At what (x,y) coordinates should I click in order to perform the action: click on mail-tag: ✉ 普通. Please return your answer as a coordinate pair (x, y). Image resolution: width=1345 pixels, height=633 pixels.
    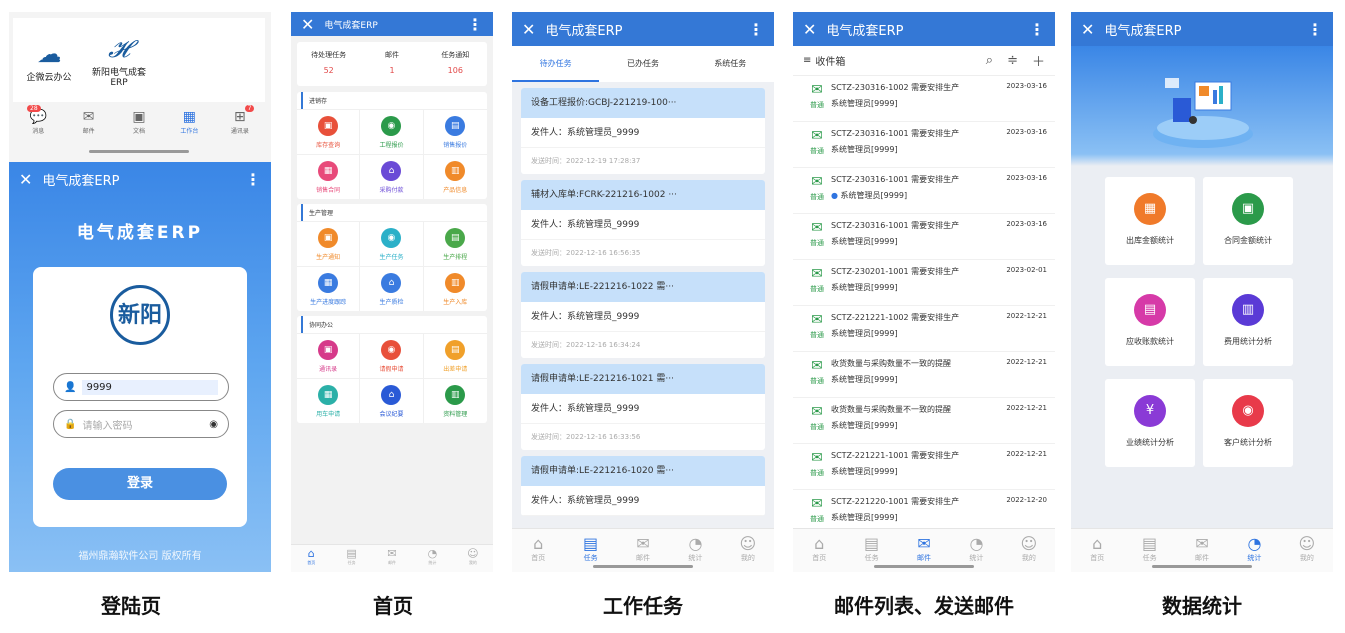
    Looking at the image, I should click on (817, 192).